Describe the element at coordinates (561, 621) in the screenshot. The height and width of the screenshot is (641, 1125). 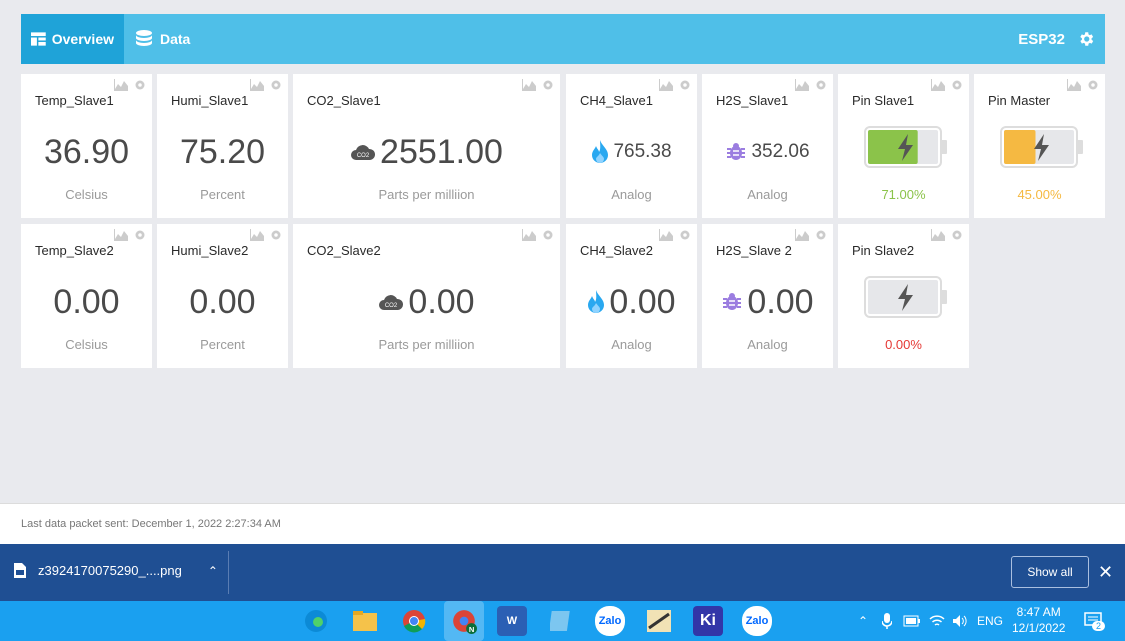
I see `notepad-icon` at that location.